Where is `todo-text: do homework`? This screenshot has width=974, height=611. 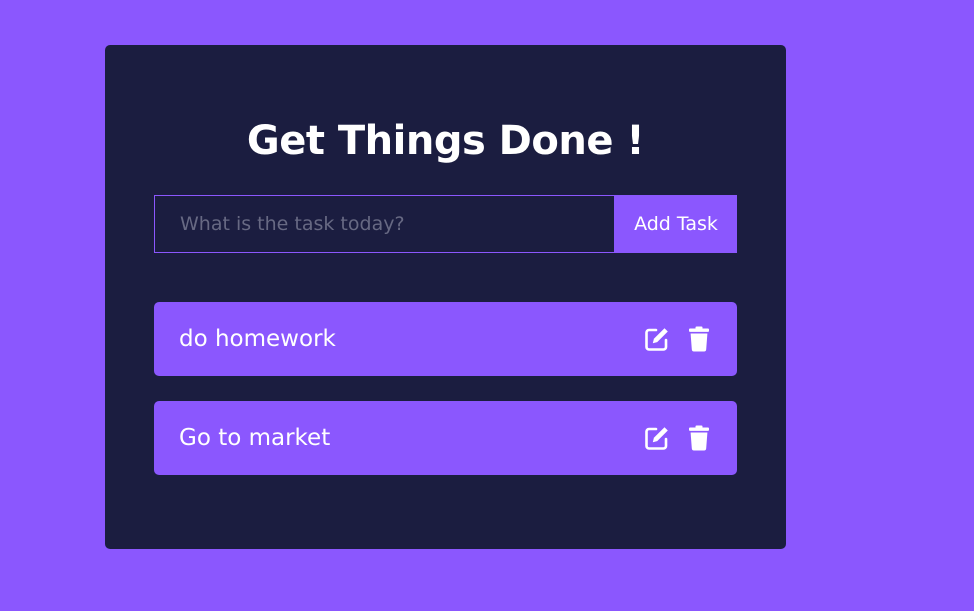 todo-text: do homework is located at coordinates (257, 339).